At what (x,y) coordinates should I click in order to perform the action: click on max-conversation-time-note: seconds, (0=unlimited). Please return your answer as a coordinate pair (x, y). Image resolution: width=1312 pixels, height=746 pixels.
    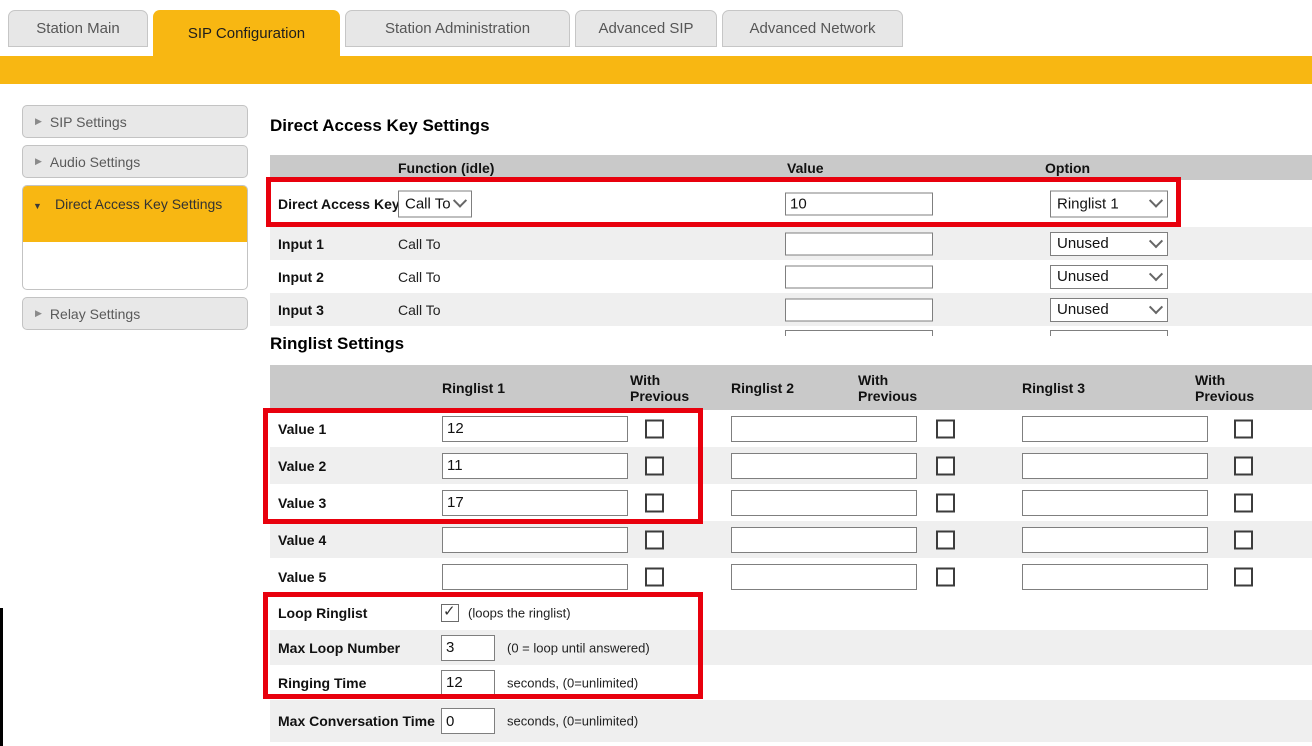
    Looking at the image, I should click on (573, 721).